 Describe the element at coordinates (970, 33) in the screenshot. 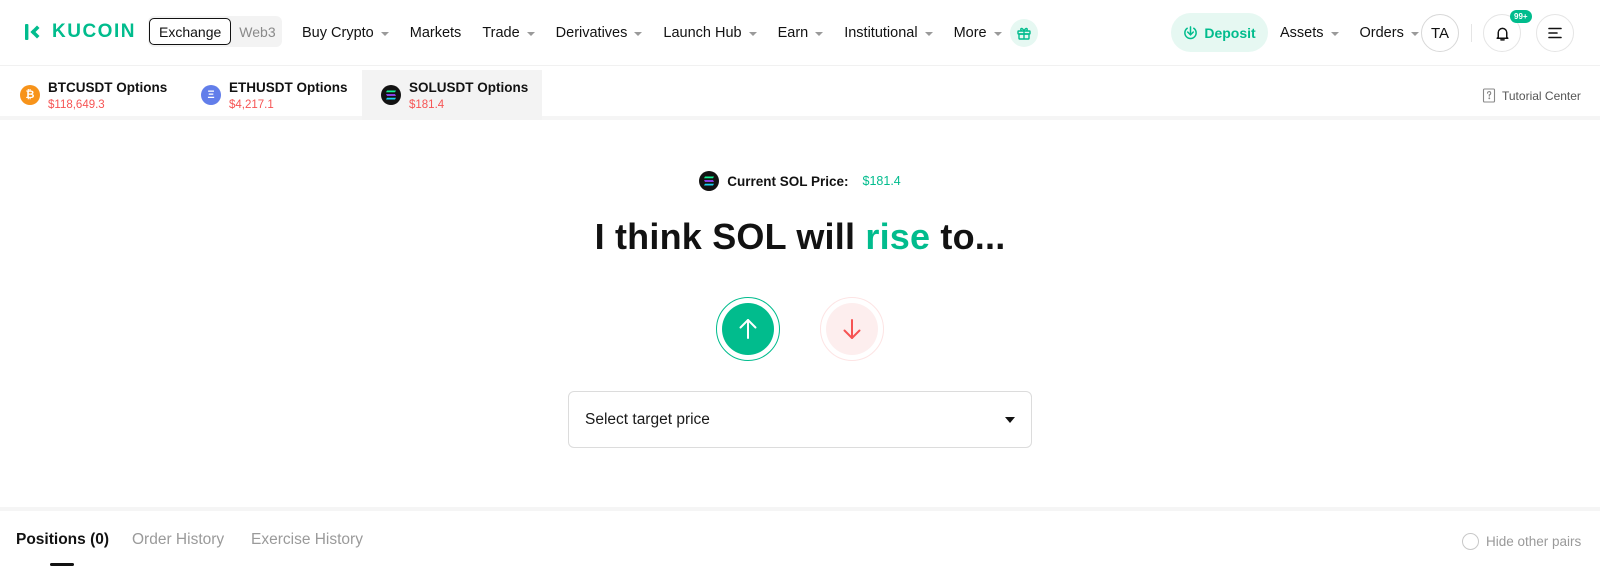

I see `menu-label: More` at that location.